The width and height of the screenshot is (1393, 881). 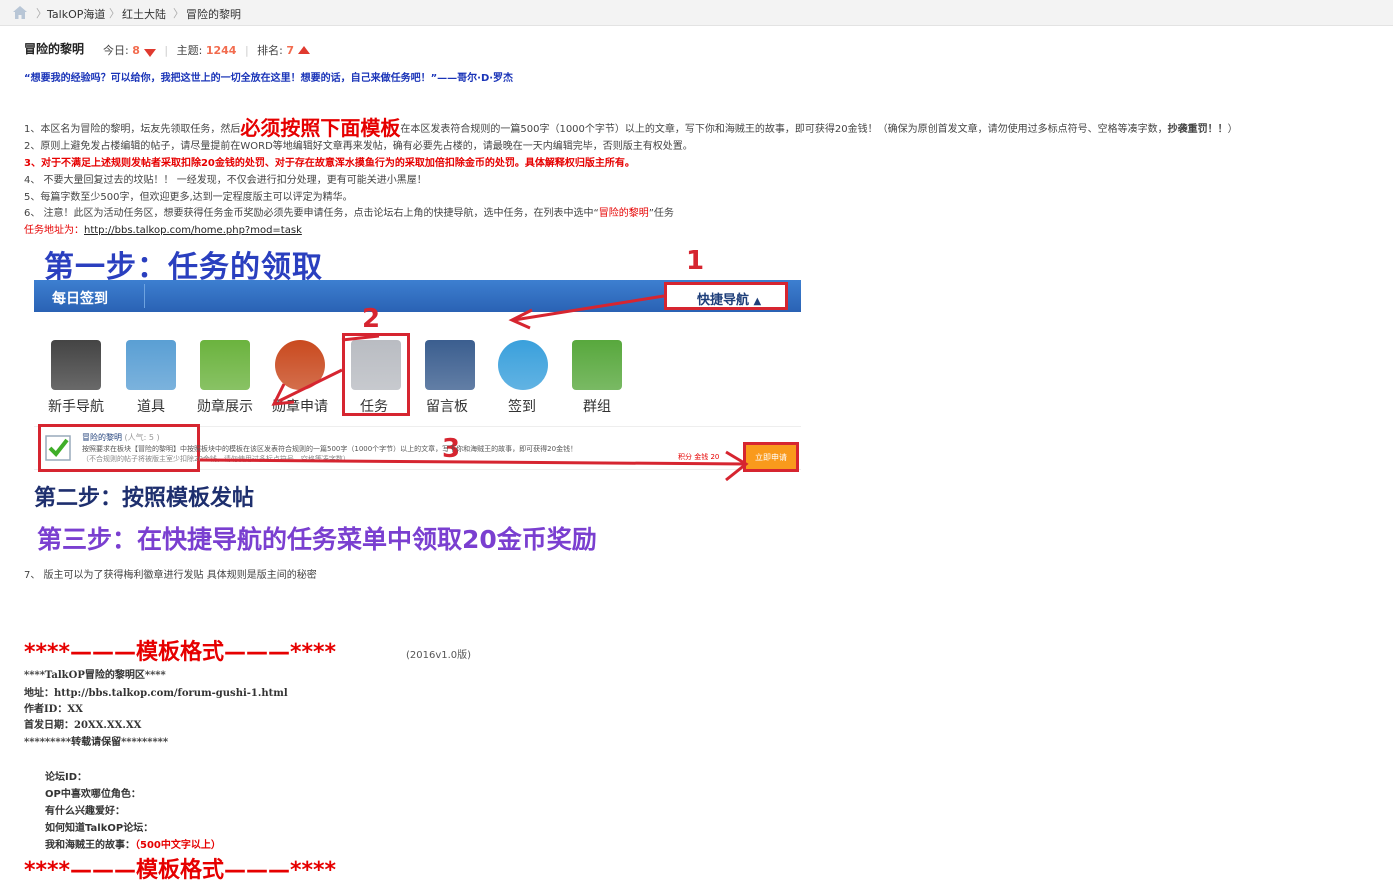 What do you see at coordinates (1232, 129) in the screenshot?
I see `rule-1-text-c: ）` at bounding box center [1232, 129].